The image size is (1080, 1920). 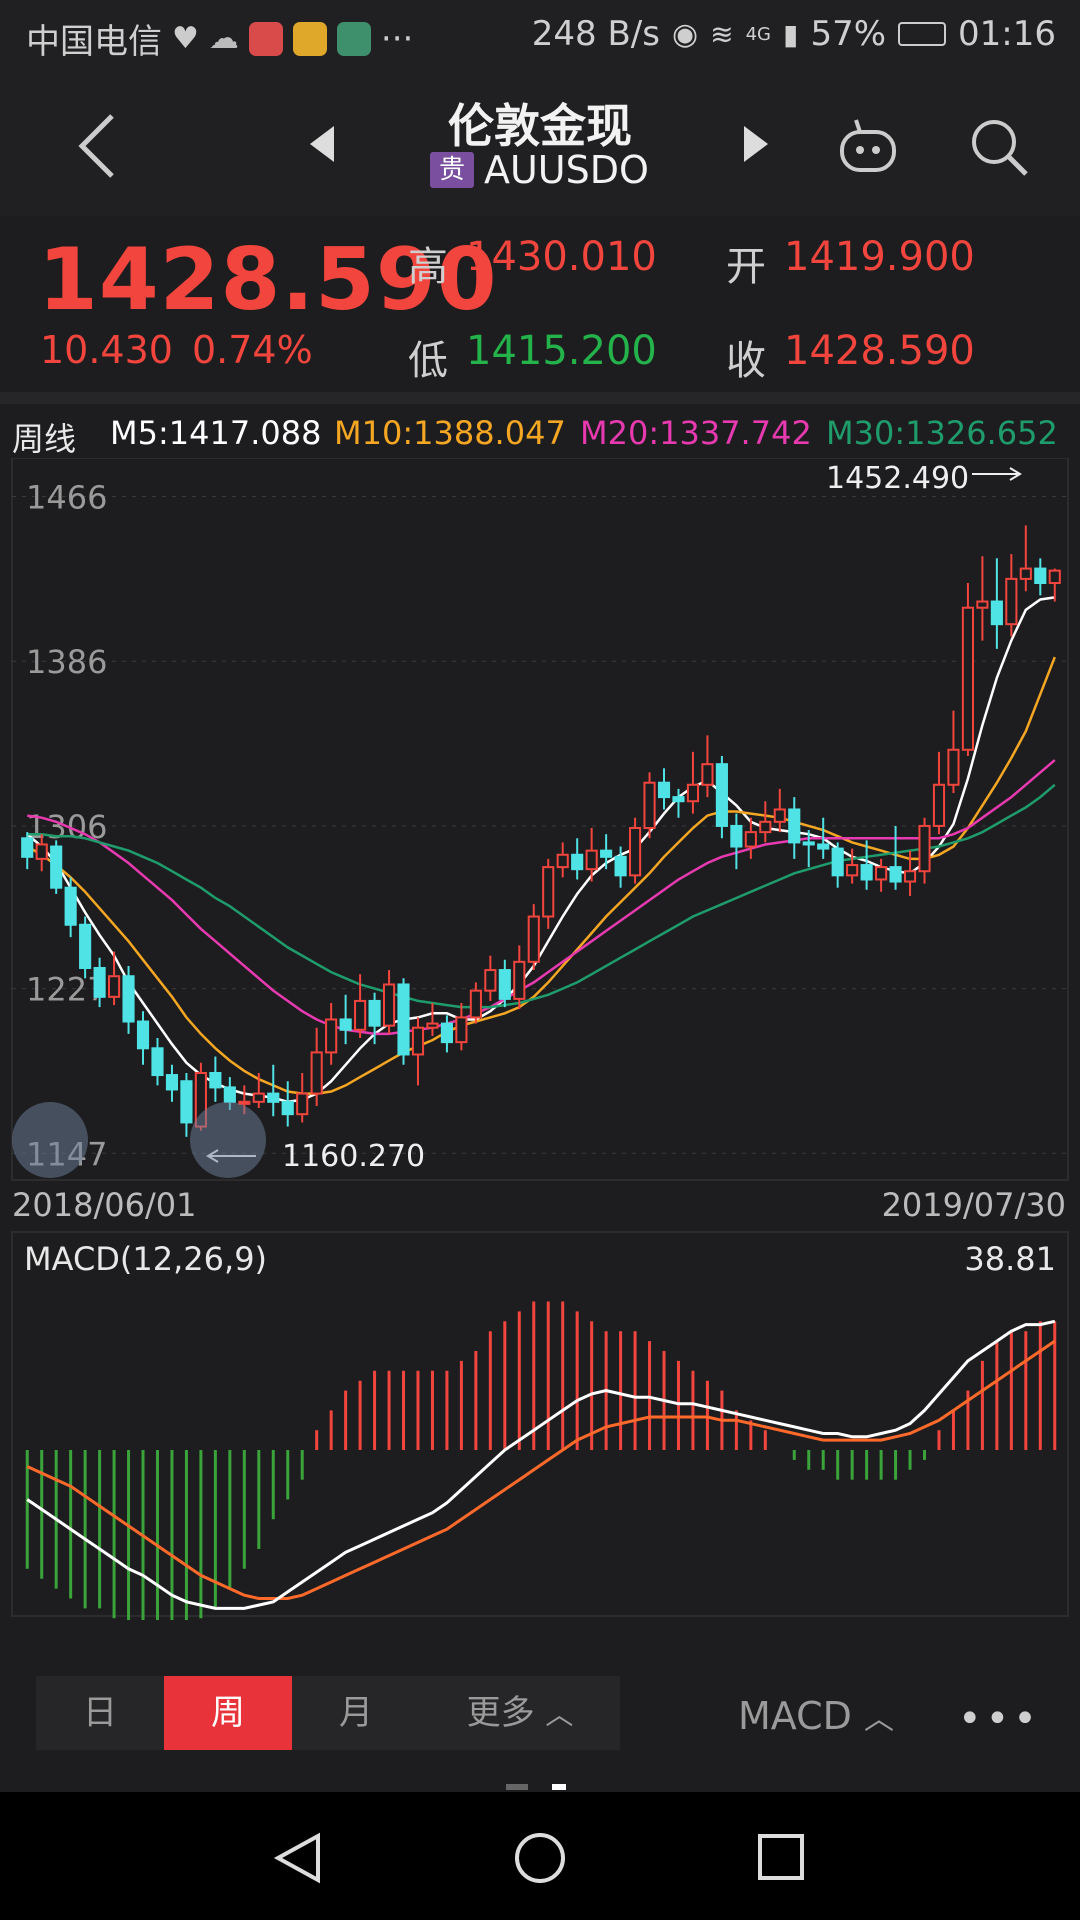 What do you see at coordinates (252, 350) in the screenshot?
I see `price-change-pct: 0.74%` at bounding box center [252, 350].